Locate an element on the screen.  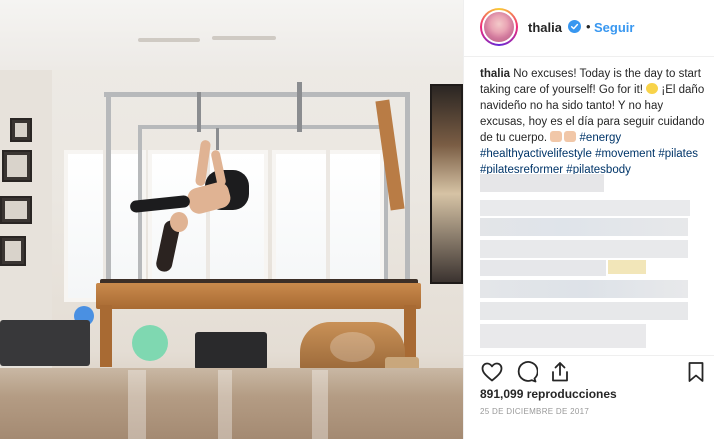
hashtag-link: #pilates is located at coordinates (678, 154).